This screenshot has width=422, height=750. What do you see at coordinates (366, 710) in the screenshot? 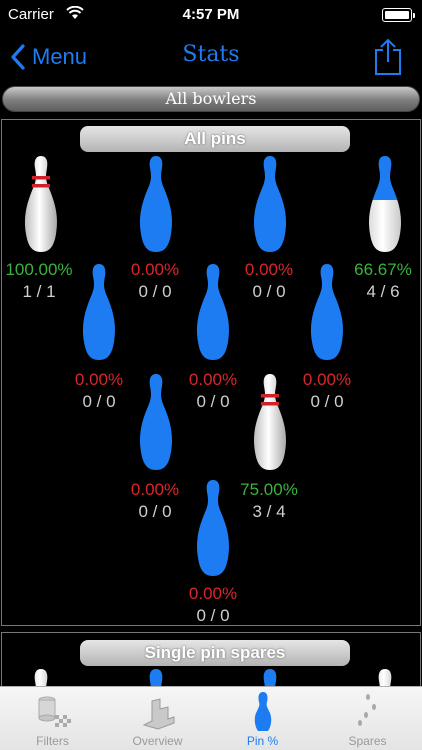
I see `spares-icon` at bounding box center [366, 710].